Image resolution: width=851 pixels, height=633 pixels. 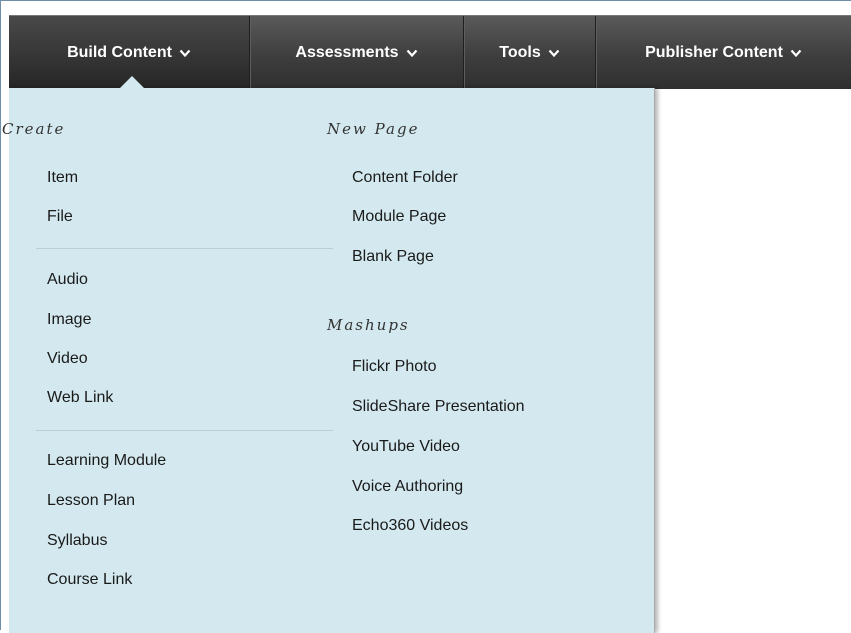 I want to click on mashups-heading: Mashups, so click(x=368, y=325).